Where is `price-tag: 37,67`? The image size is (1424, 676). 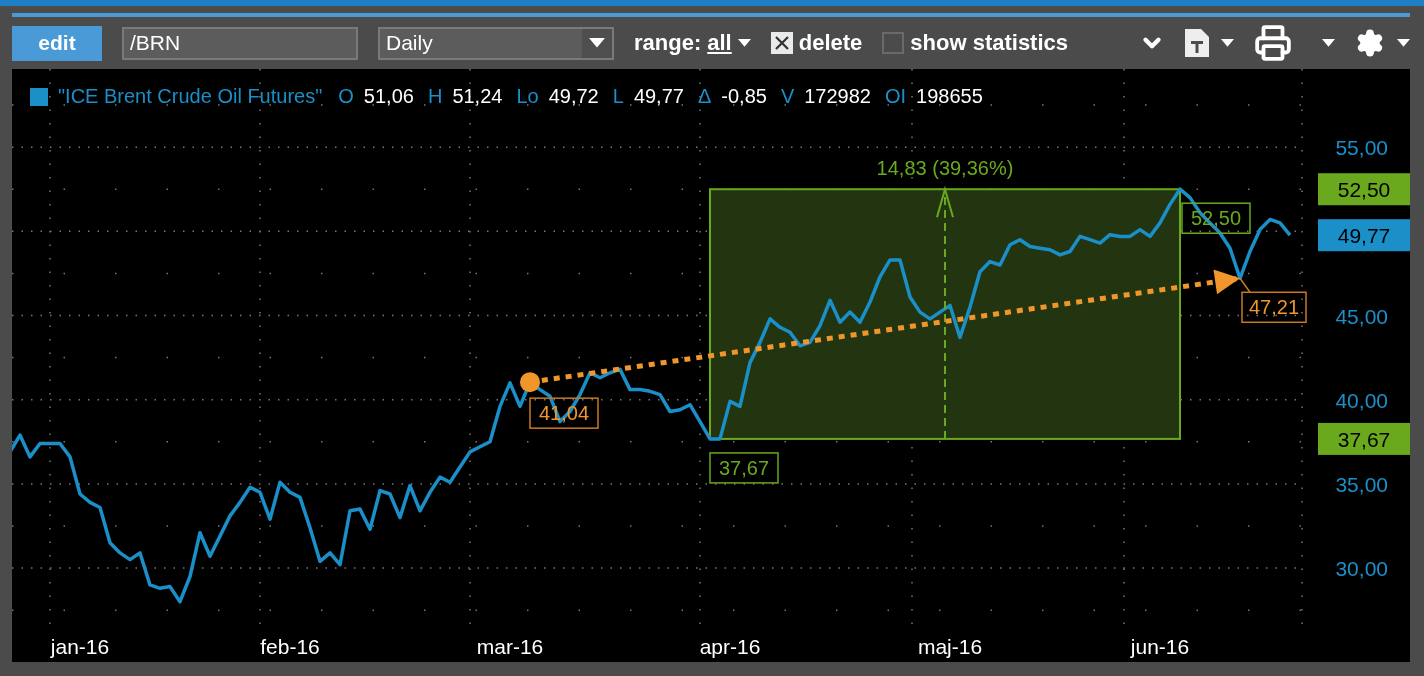
price-tag: 37,67 is located at coordinates (1364, 438).